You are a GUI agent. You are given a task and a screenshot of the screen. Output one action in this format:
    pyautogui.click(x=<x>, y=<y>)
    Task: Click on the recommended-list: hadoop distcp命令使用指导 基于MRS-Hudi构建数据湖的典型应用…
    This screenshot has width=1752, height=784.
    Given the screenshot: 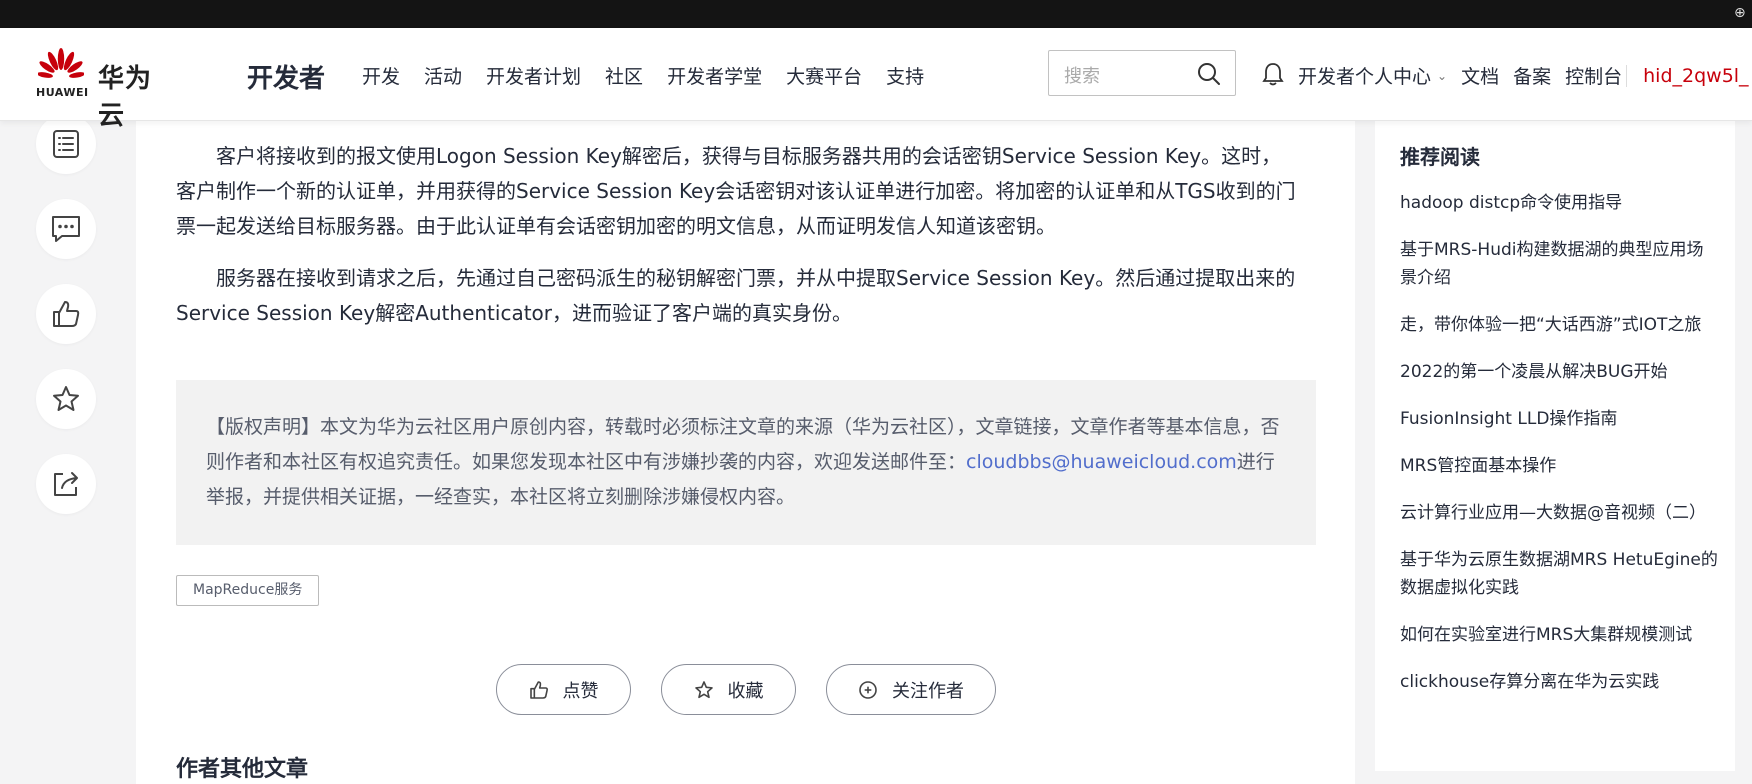 What is the action you would take?
    pyautogui.click(x=1560, y=452)
    